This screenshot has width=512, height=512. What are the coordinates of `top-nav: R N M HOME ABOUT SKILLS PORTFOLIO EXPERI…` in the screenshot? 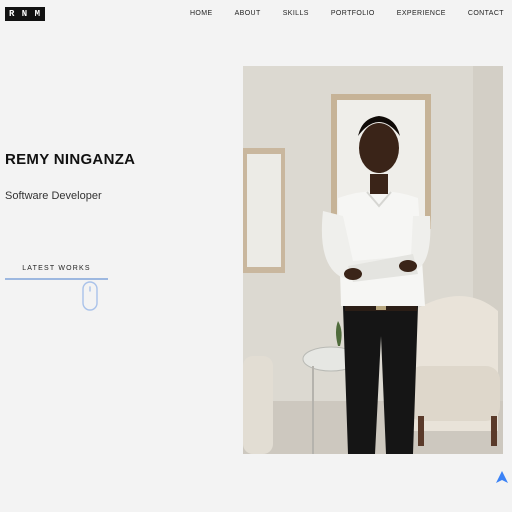 It's located at (256, 14).